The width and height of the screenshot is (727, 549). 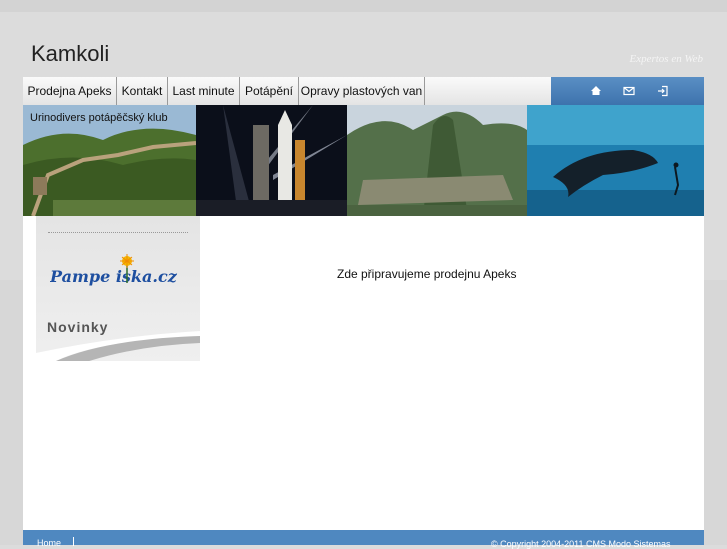 I want to click on mail-icon, so click(x=629, y=91).